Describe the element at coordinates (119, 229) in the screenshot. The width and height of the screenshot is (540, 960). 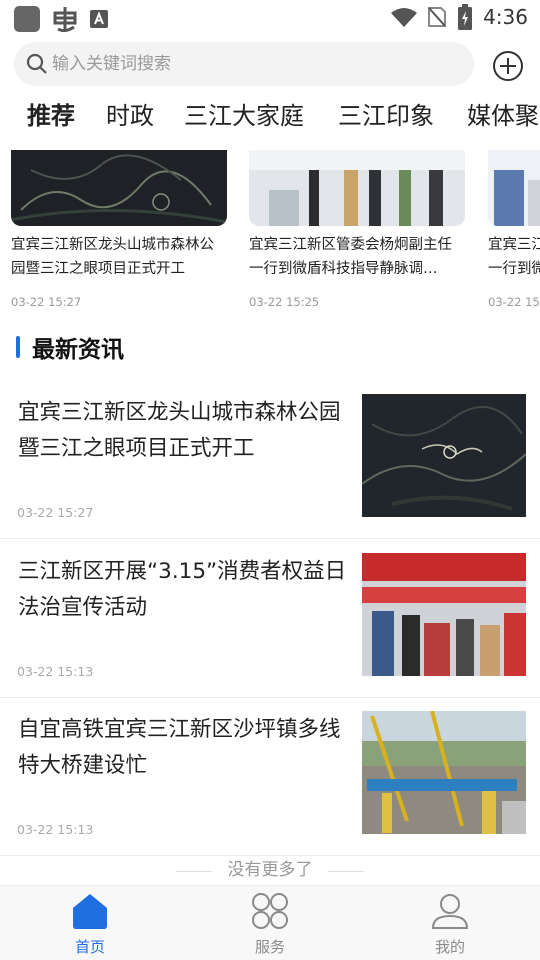
I see `carousel-card: 宜宾三江新区龙头山城市森林公园暨三江之眼项目正式开工 03-22 15:27` at that location.